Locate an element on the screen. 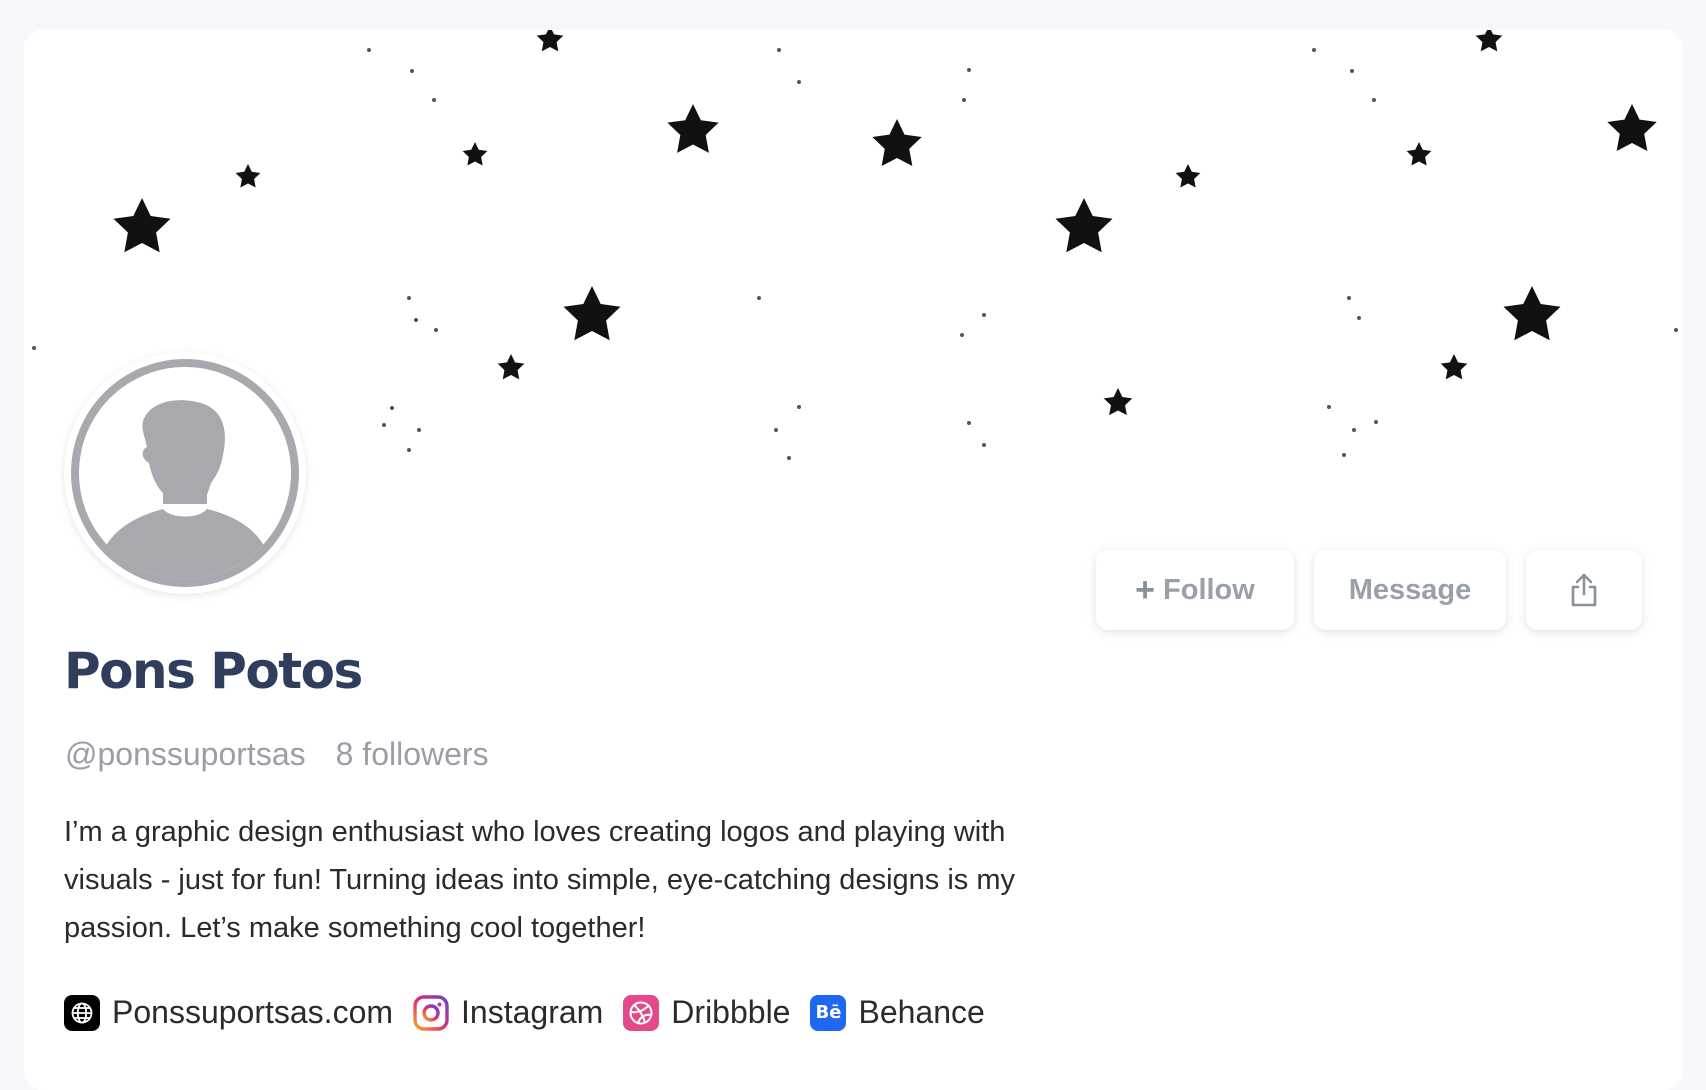  share-button is located at coordinates (1584, 590).